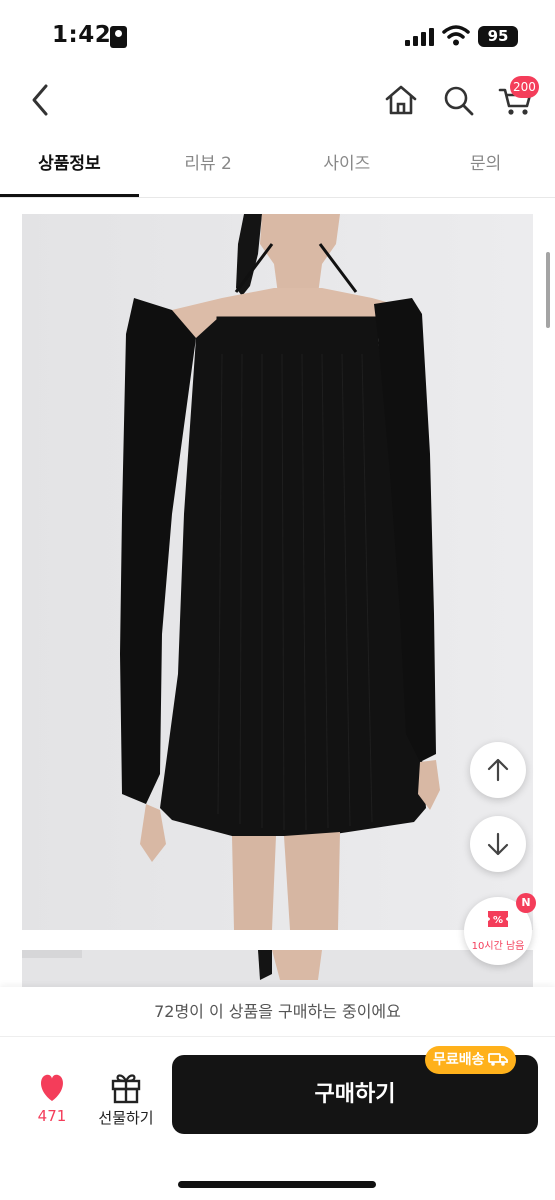 The height and width of the screenshot is (1200, 555). What do you see at coordinates (126, 1089) in the screenshot?
I see `gift-icon` at bounding box center [126, 1089].